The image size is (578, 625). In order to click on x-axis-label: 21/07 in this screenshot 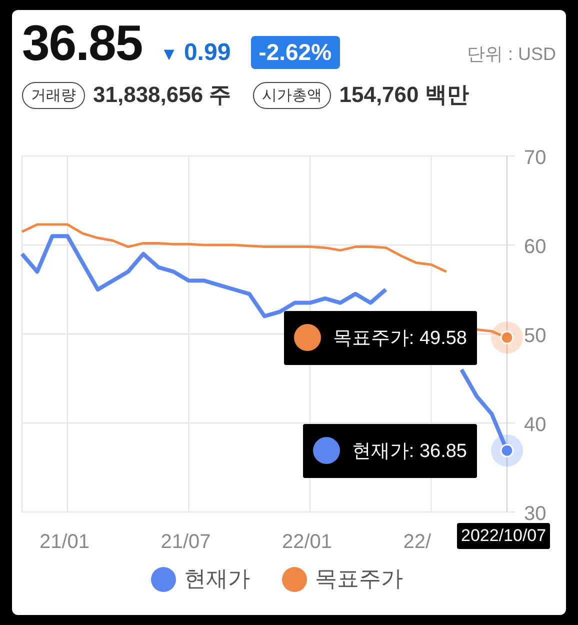, I will do `click(185, 542)`.